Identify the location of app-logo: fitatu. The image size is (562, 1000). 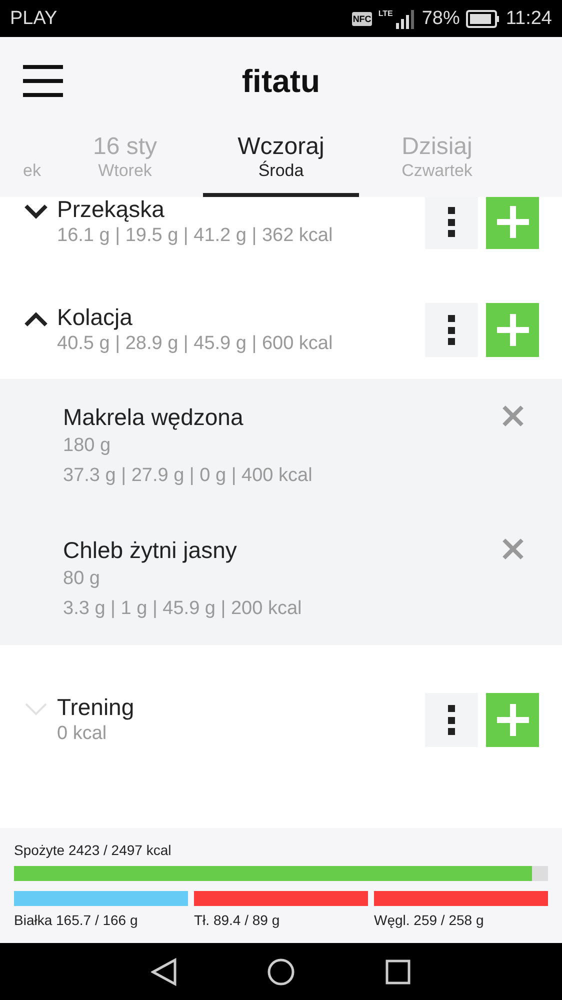
(281, 81).